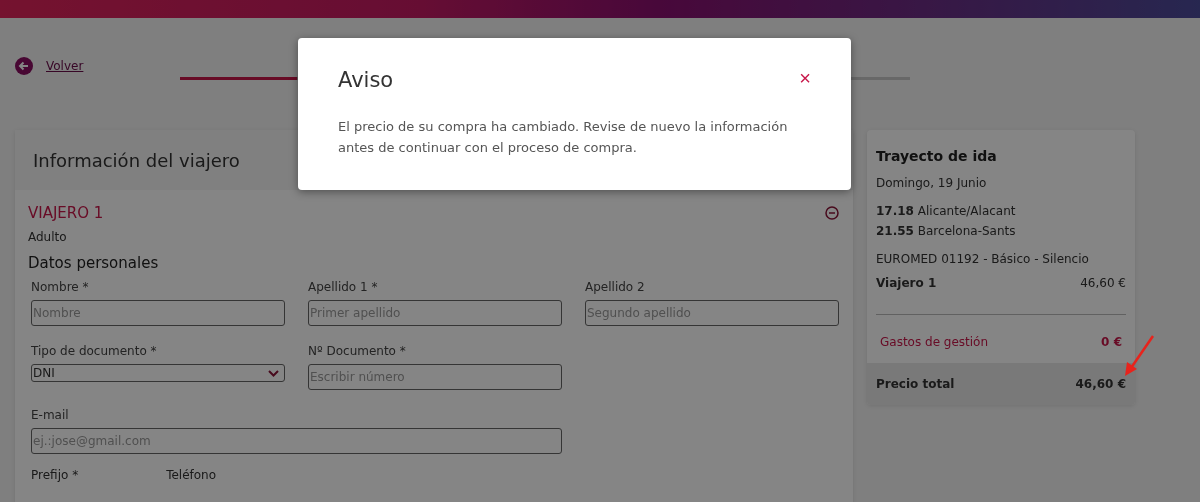 This screenshot has height=502, width=1200. Describe the element at coordinates (60, 287) in the screenshot. I see `field-label: Nombre *` at that location.